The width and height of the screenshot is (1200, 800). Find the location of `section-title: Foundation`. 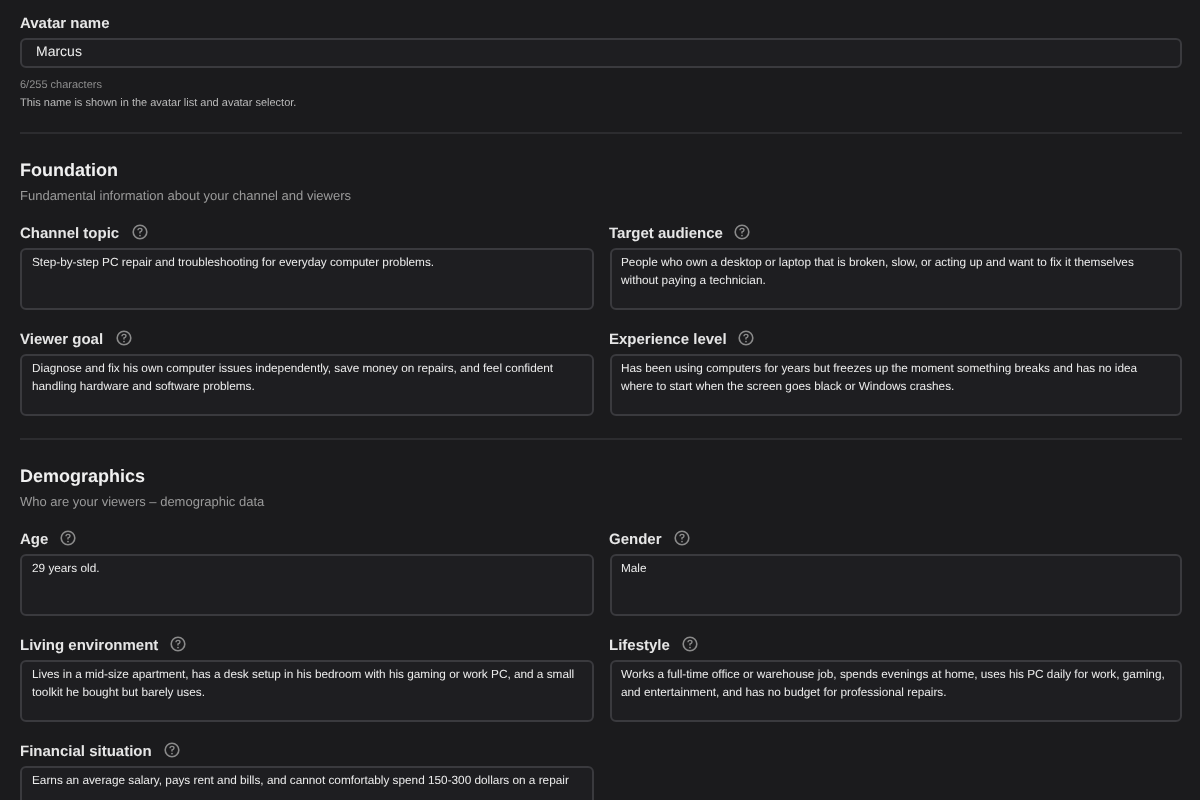

section-title: Foundation is located at coordinates (70, 170).